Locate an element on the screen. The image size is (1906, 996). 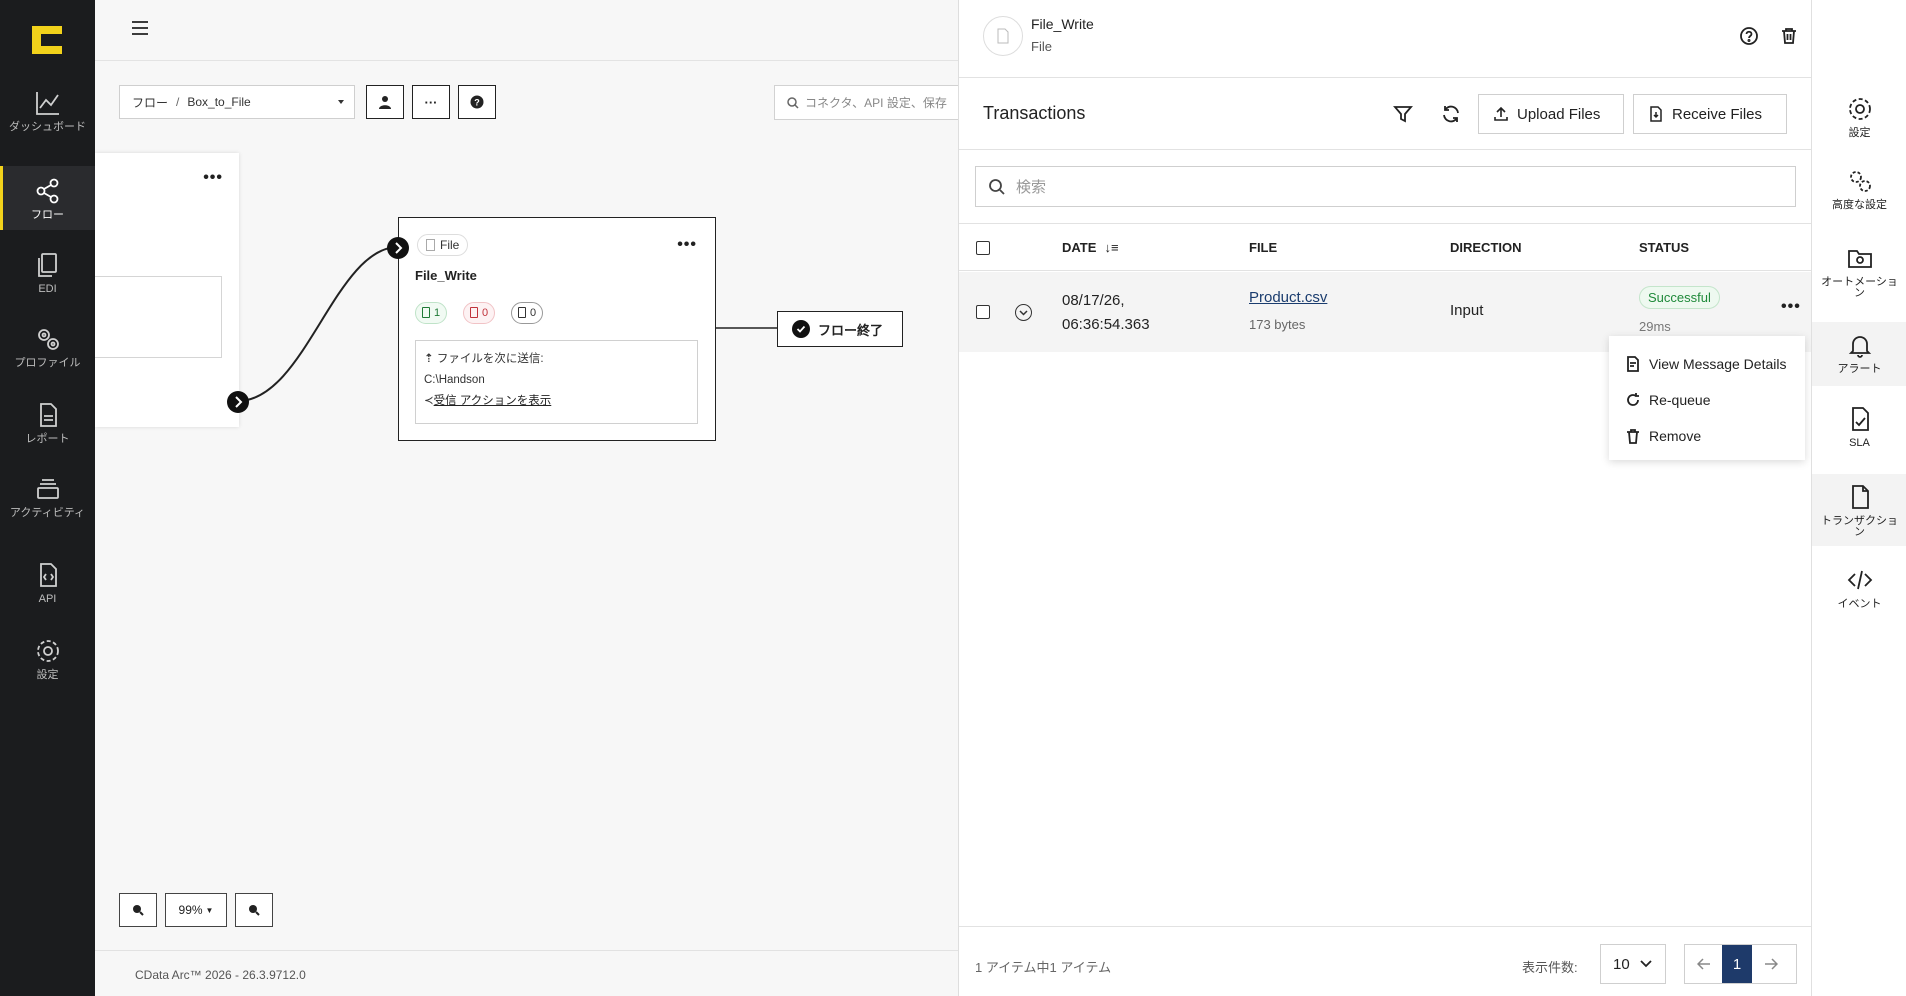
message-details-icon is located at coordinates (1633, 364).